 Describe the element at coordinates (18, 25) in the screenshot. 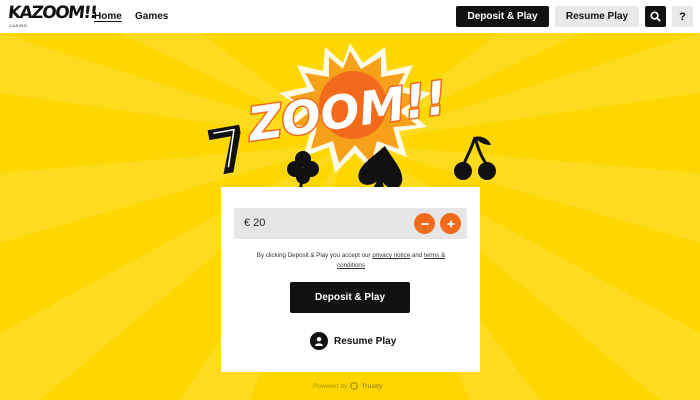

I see `logo-subtext: CASINO` at that location.